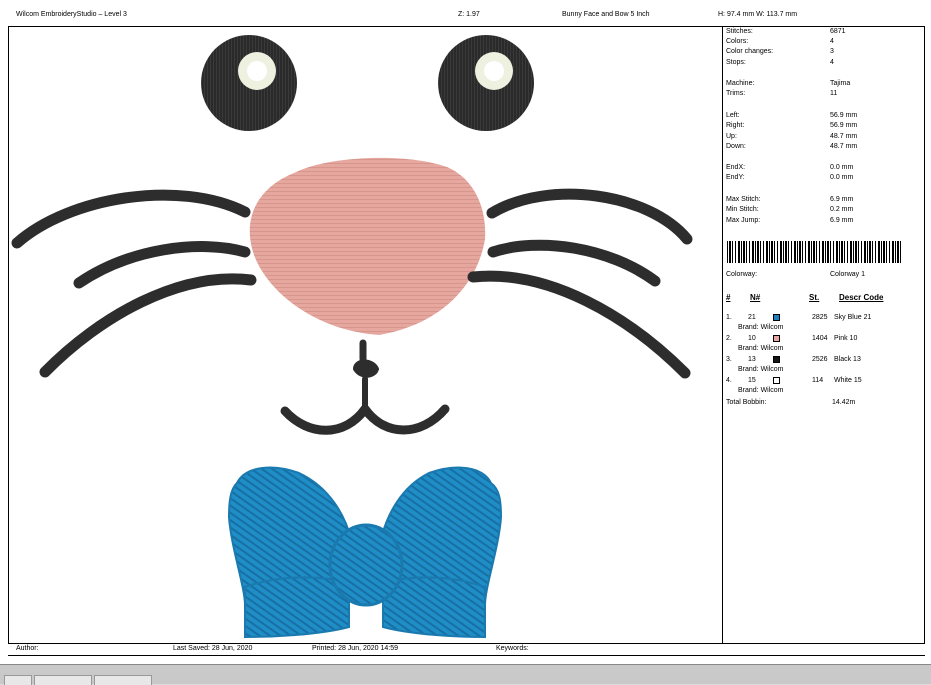 This screenshot has height=685, width=931. Describe the element at coordinates (736, 93) in the screenshot. I see `stat-key: Trims:` at that location.